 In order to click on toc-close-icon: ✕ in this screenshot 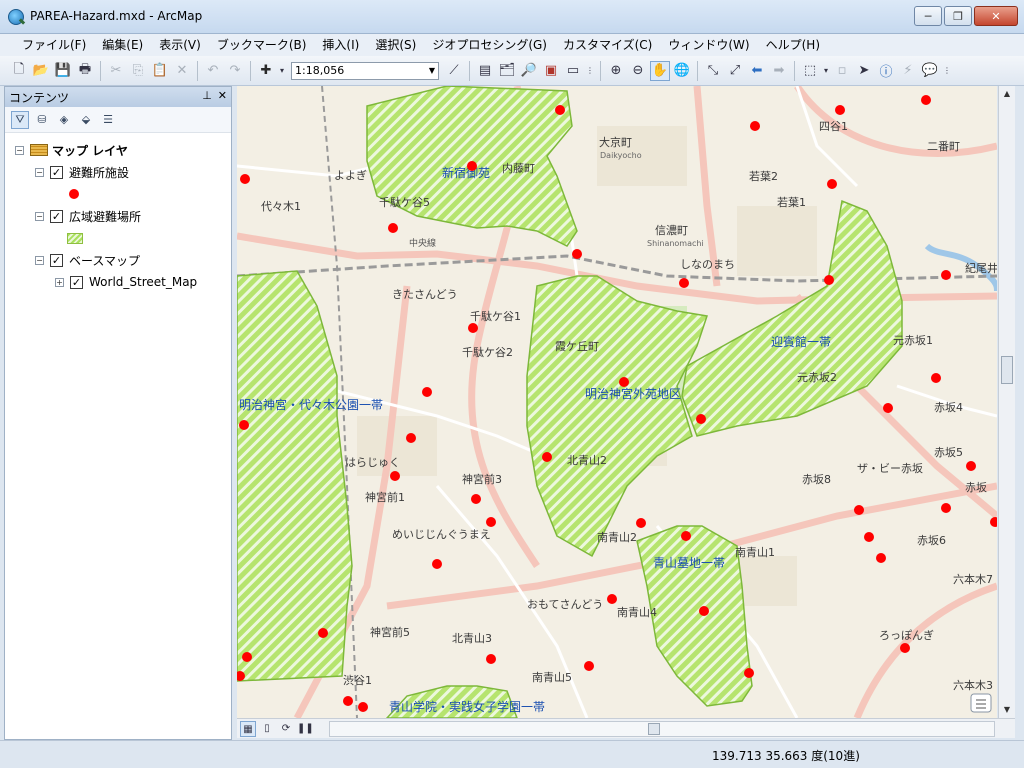, I will do `click(222, 95)`.